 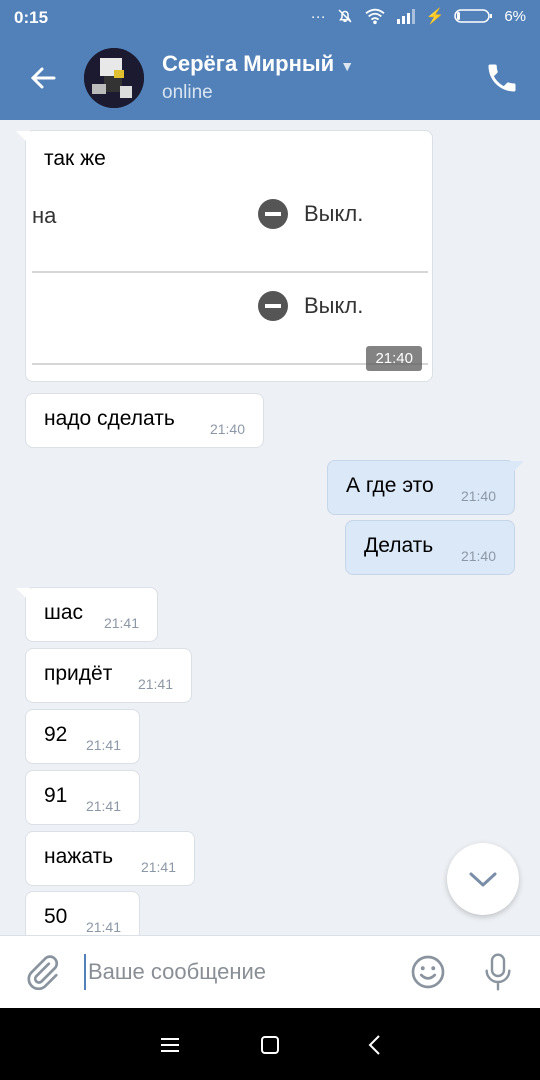 What do you see at coordinates (109, 418) in the screenshot?
I see `message-text: надо сделать` at bounding box center [109, 418].